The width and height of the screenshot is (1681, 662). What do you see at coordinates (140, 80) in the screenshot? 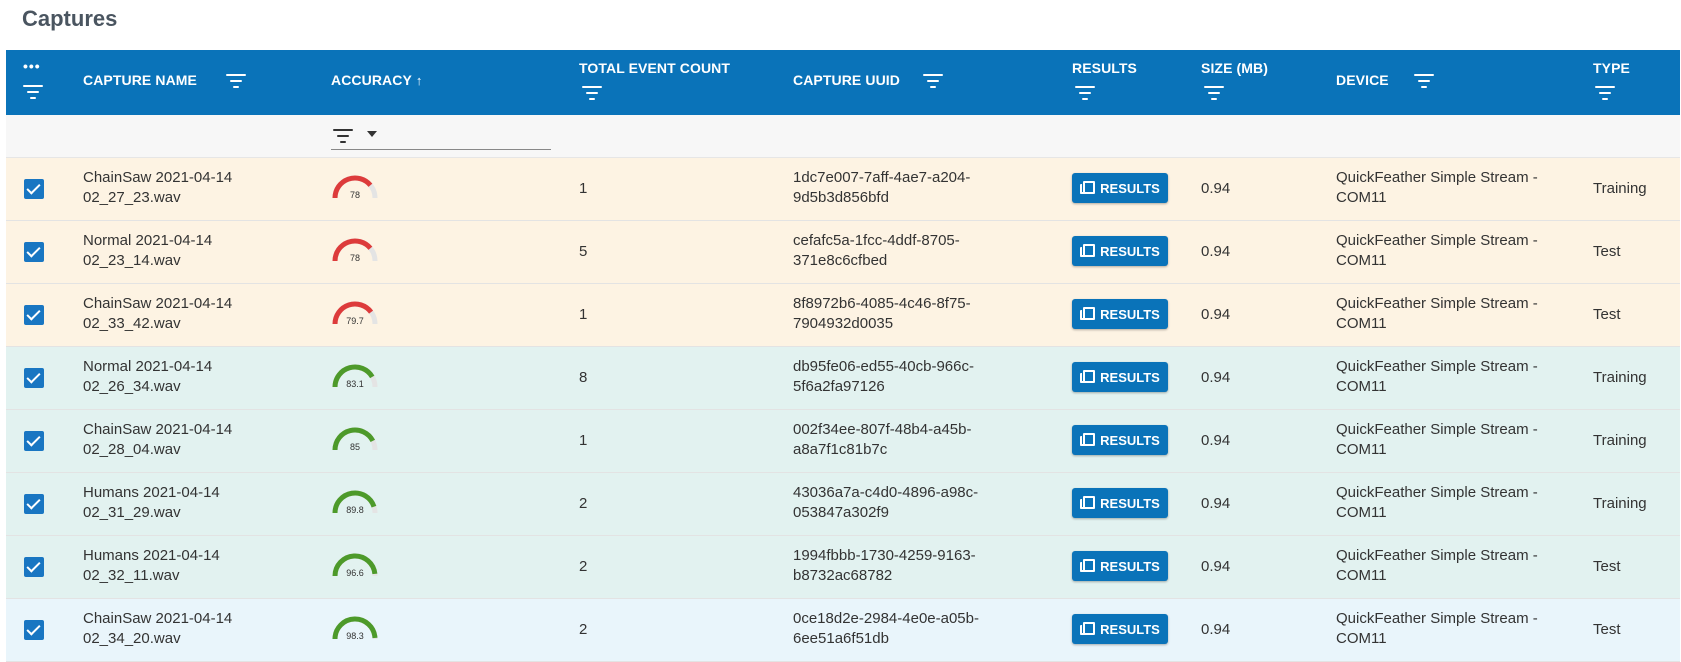
I see `column-label: CAPTURE NAME` at bounding box center [140, 80].